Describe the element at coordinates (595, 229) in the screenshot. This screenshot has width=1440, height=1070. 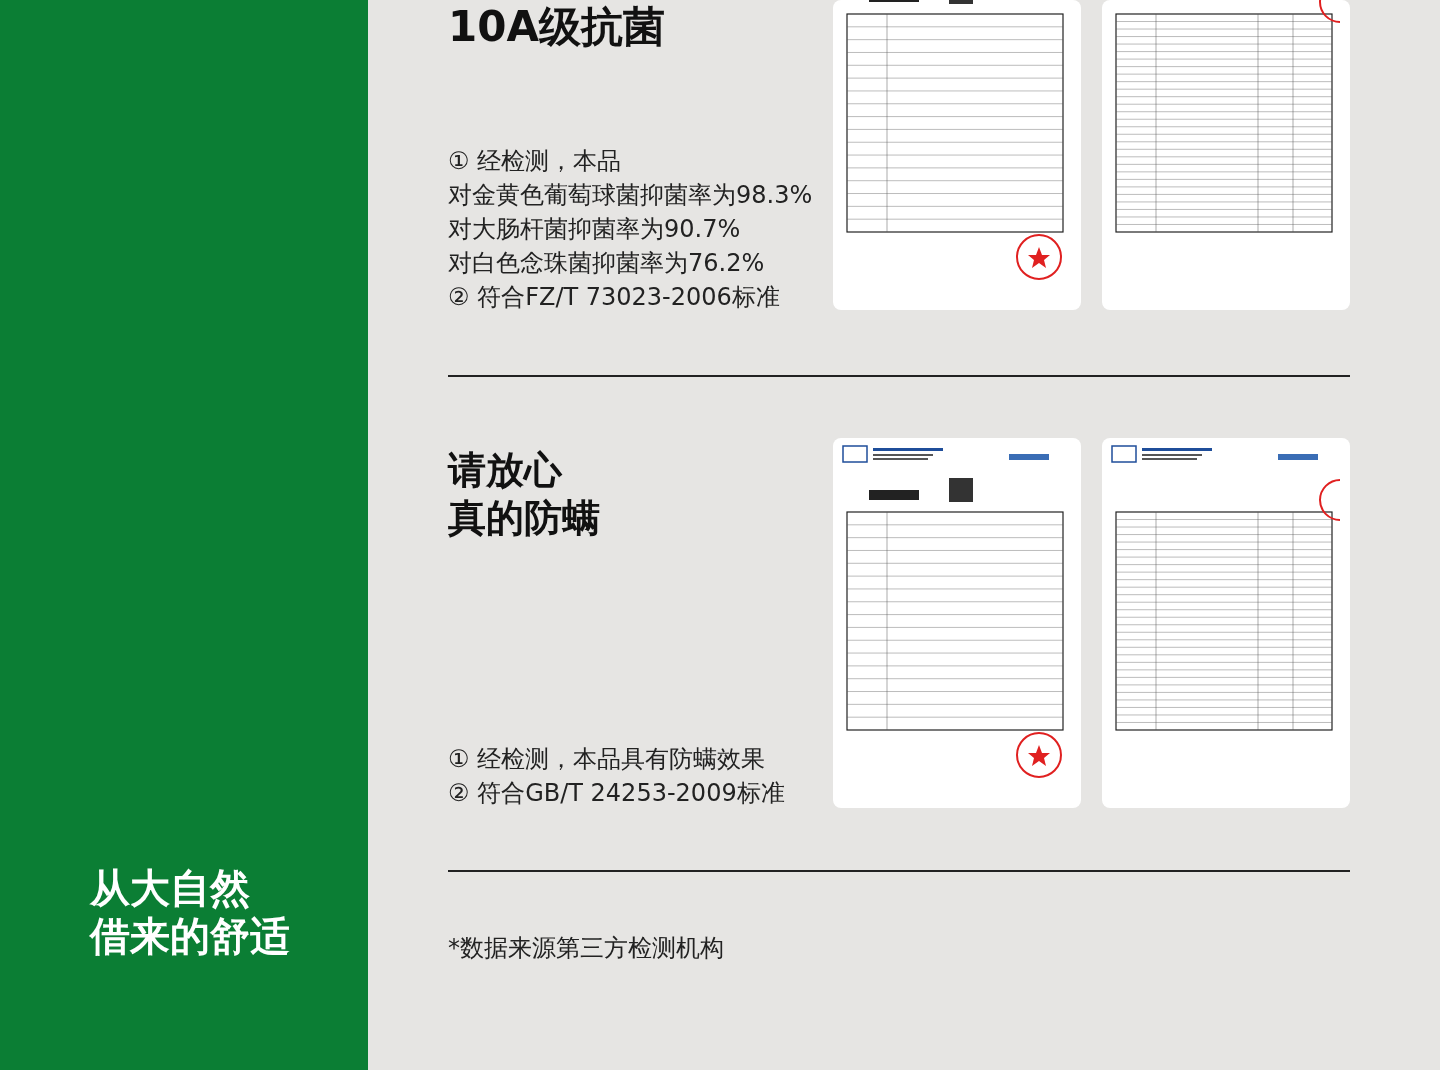
I see `feature-text: 对大肠杆菌抑菌率为90.7%` at that location.